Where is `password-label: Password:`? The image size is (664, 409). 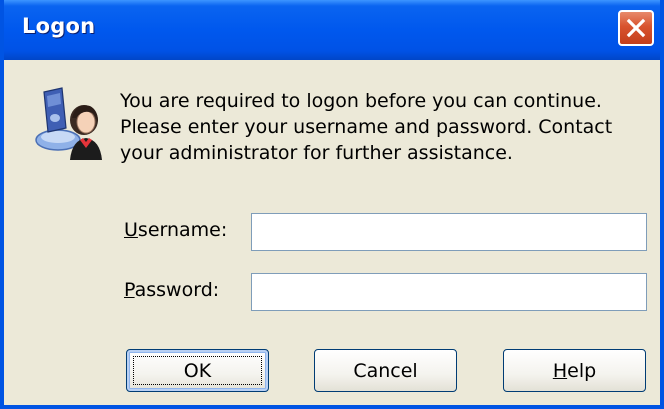
password-label: Password: is located at coordinates (171, 290).